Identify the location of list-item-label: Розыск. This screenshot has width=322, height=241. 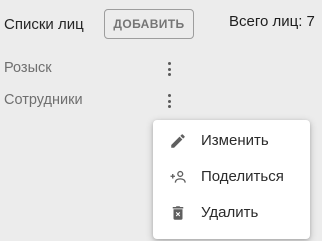
(28, 68).